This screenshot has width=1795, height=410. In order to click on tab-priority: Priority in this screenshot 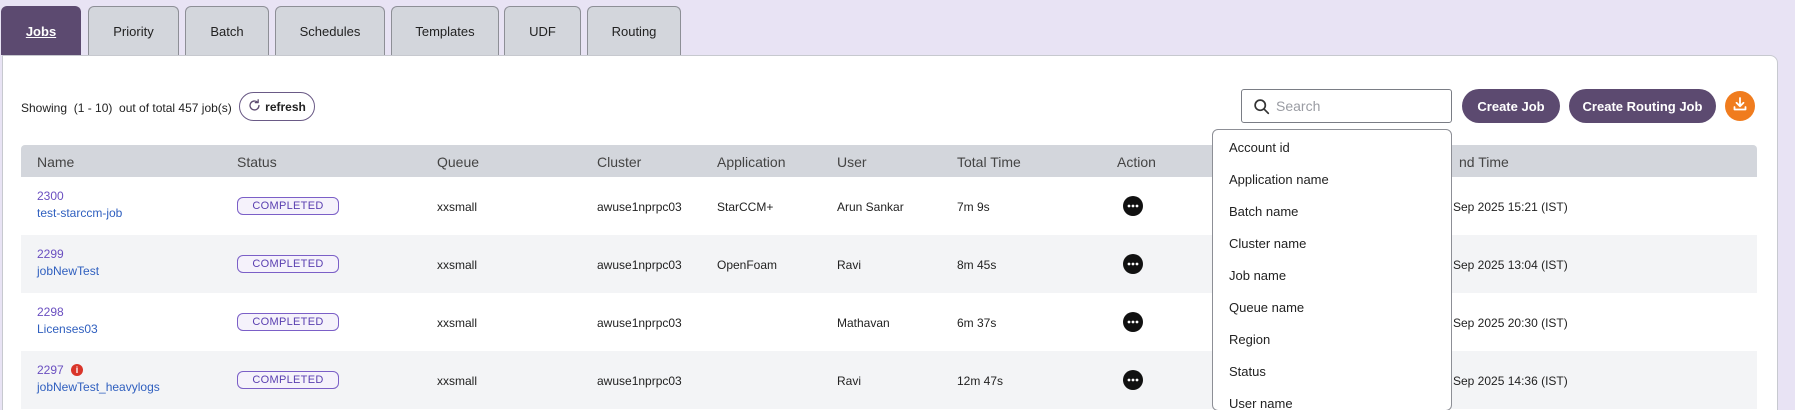, I will do `click(133, 30)`.